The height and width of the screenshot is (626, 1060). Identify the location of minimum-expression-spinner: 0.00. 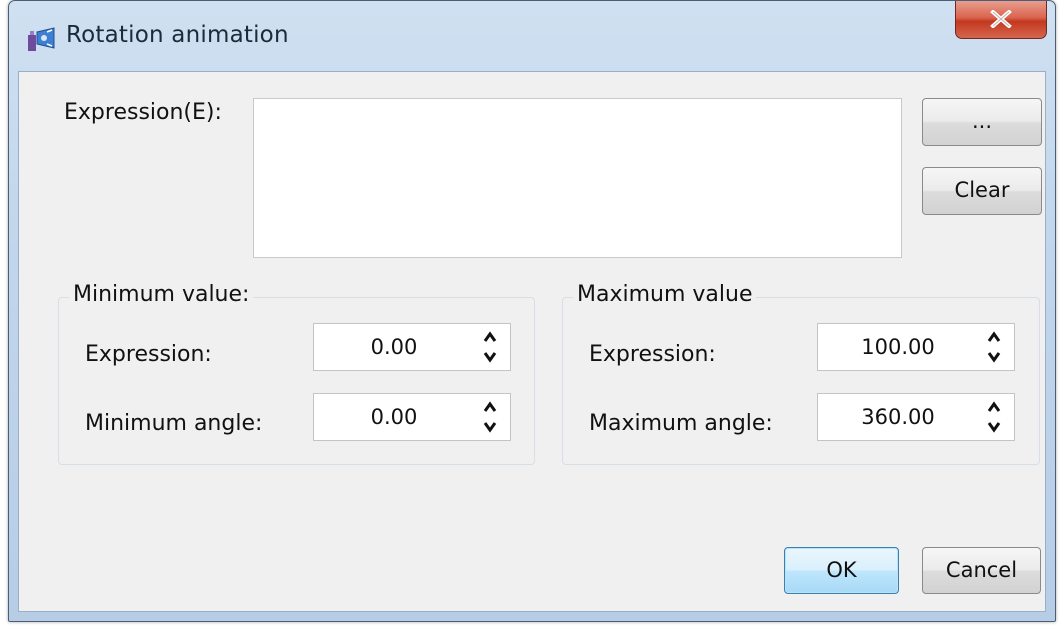
(412, 347).